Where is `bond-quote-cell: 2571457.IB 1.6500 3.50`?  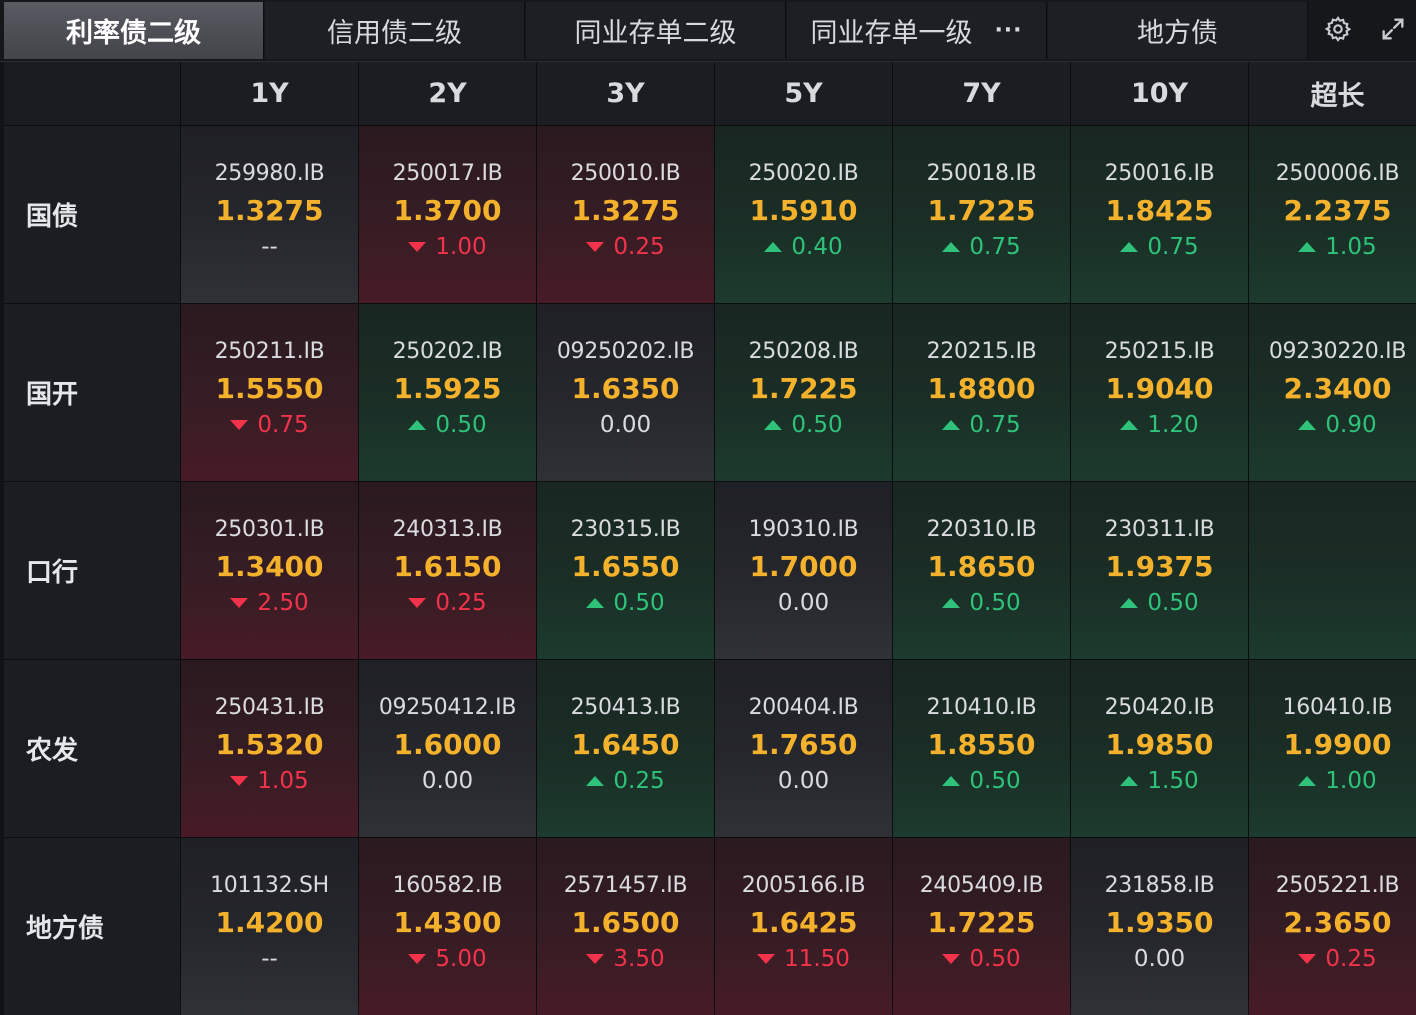 bond-quote-cell: 2571457.IB 1.6500 3.50 is located at coordinates (625, 926).